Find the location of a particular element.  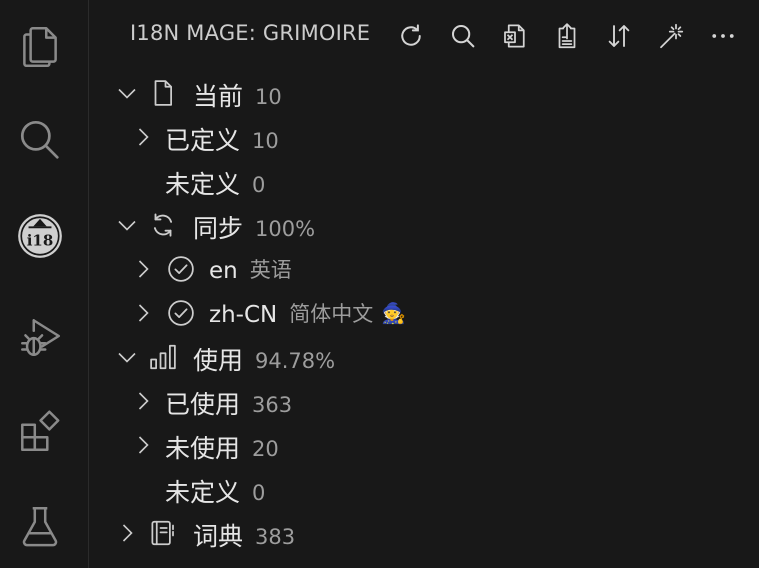

excel-export-icon is located at coordinates (515, 36).